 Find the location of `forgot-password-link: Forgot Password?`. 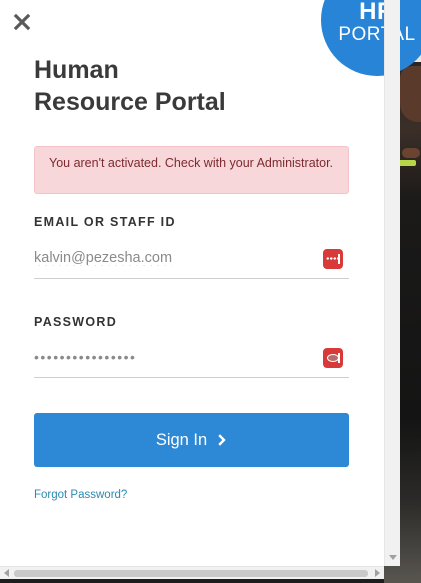

forgot-password-link: Forgot Password? is located at coordinates (80, 495).